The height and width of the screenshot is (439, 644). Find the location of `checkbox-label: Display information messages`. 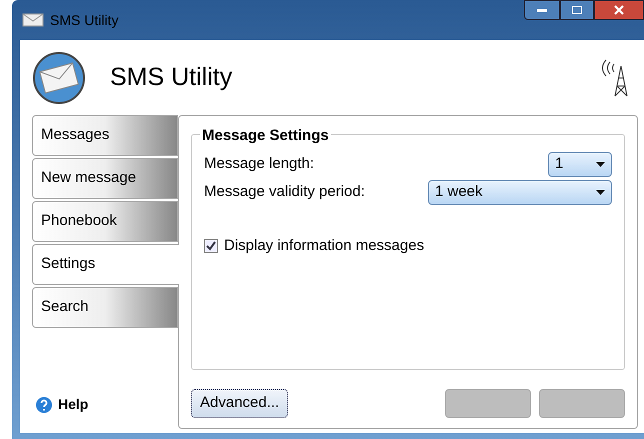

checkbox-label: Display information messages is located at coordinates (324, 246).